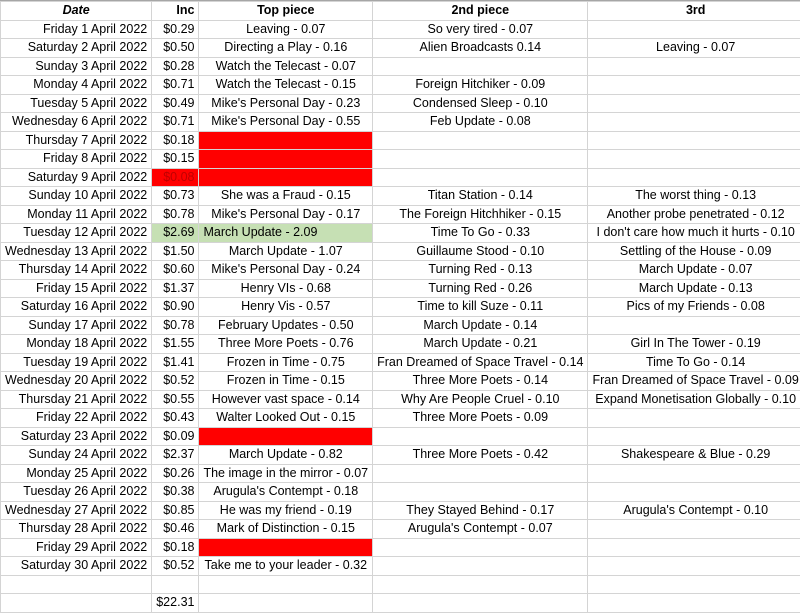 The width and height of the screenshot is (800, 614). Describe the element at coordinates (76, 381) in the screenshot. I see `date-cell: Wednesday 20 April 2022` at that location.